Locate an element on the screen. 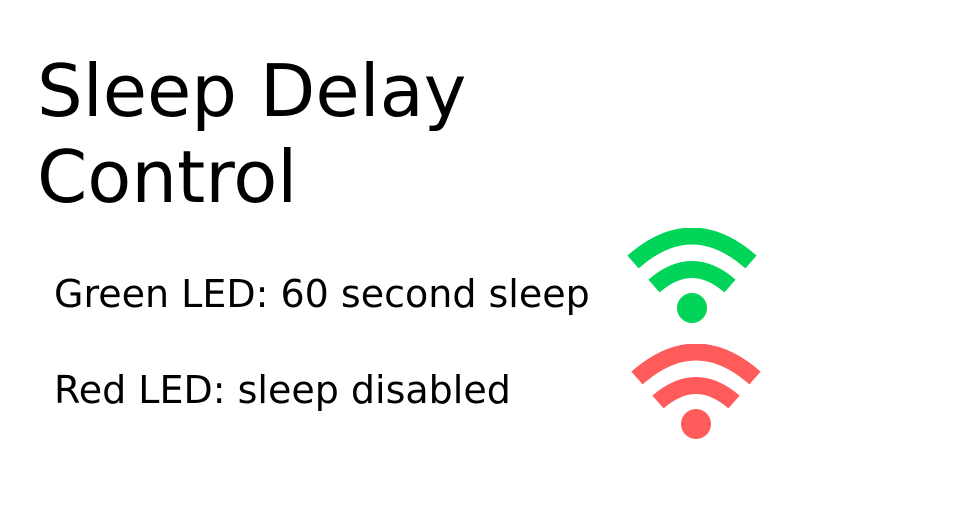  green-wifi-inner-arc is located at coordinates (692, 277).